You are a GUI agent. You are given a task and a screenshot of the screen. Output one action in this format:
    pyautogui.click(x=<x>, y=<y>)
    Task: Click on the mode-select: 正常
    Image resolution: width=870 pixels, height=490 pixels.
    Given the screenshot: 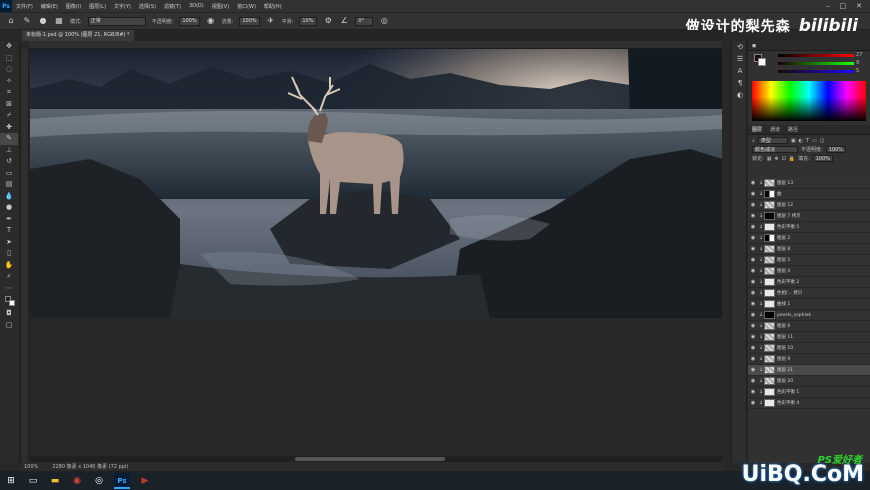 What is the action you would take?
    pyautogui.click(x=116, y=21)
    